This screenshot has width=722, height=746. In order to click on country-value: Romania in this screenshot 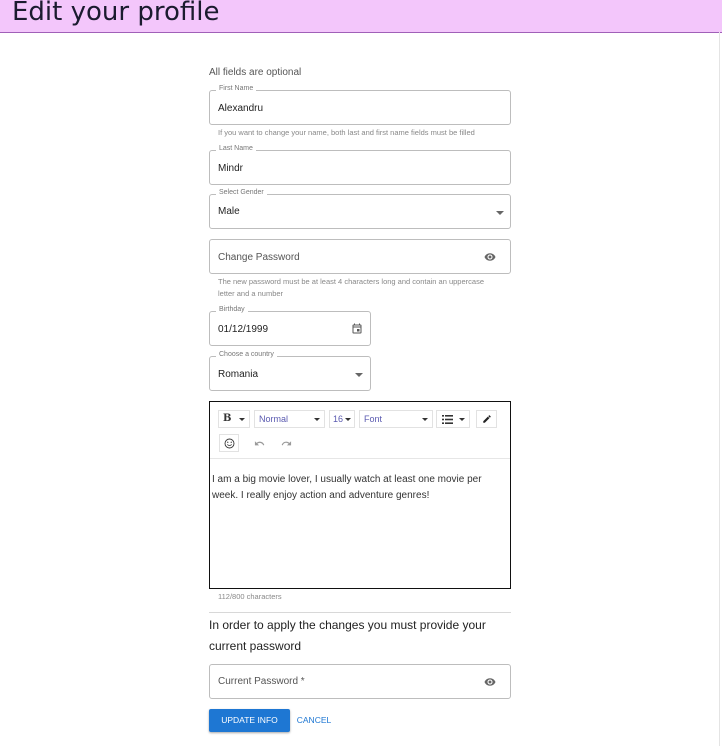, I will do `click(238, 374)`.